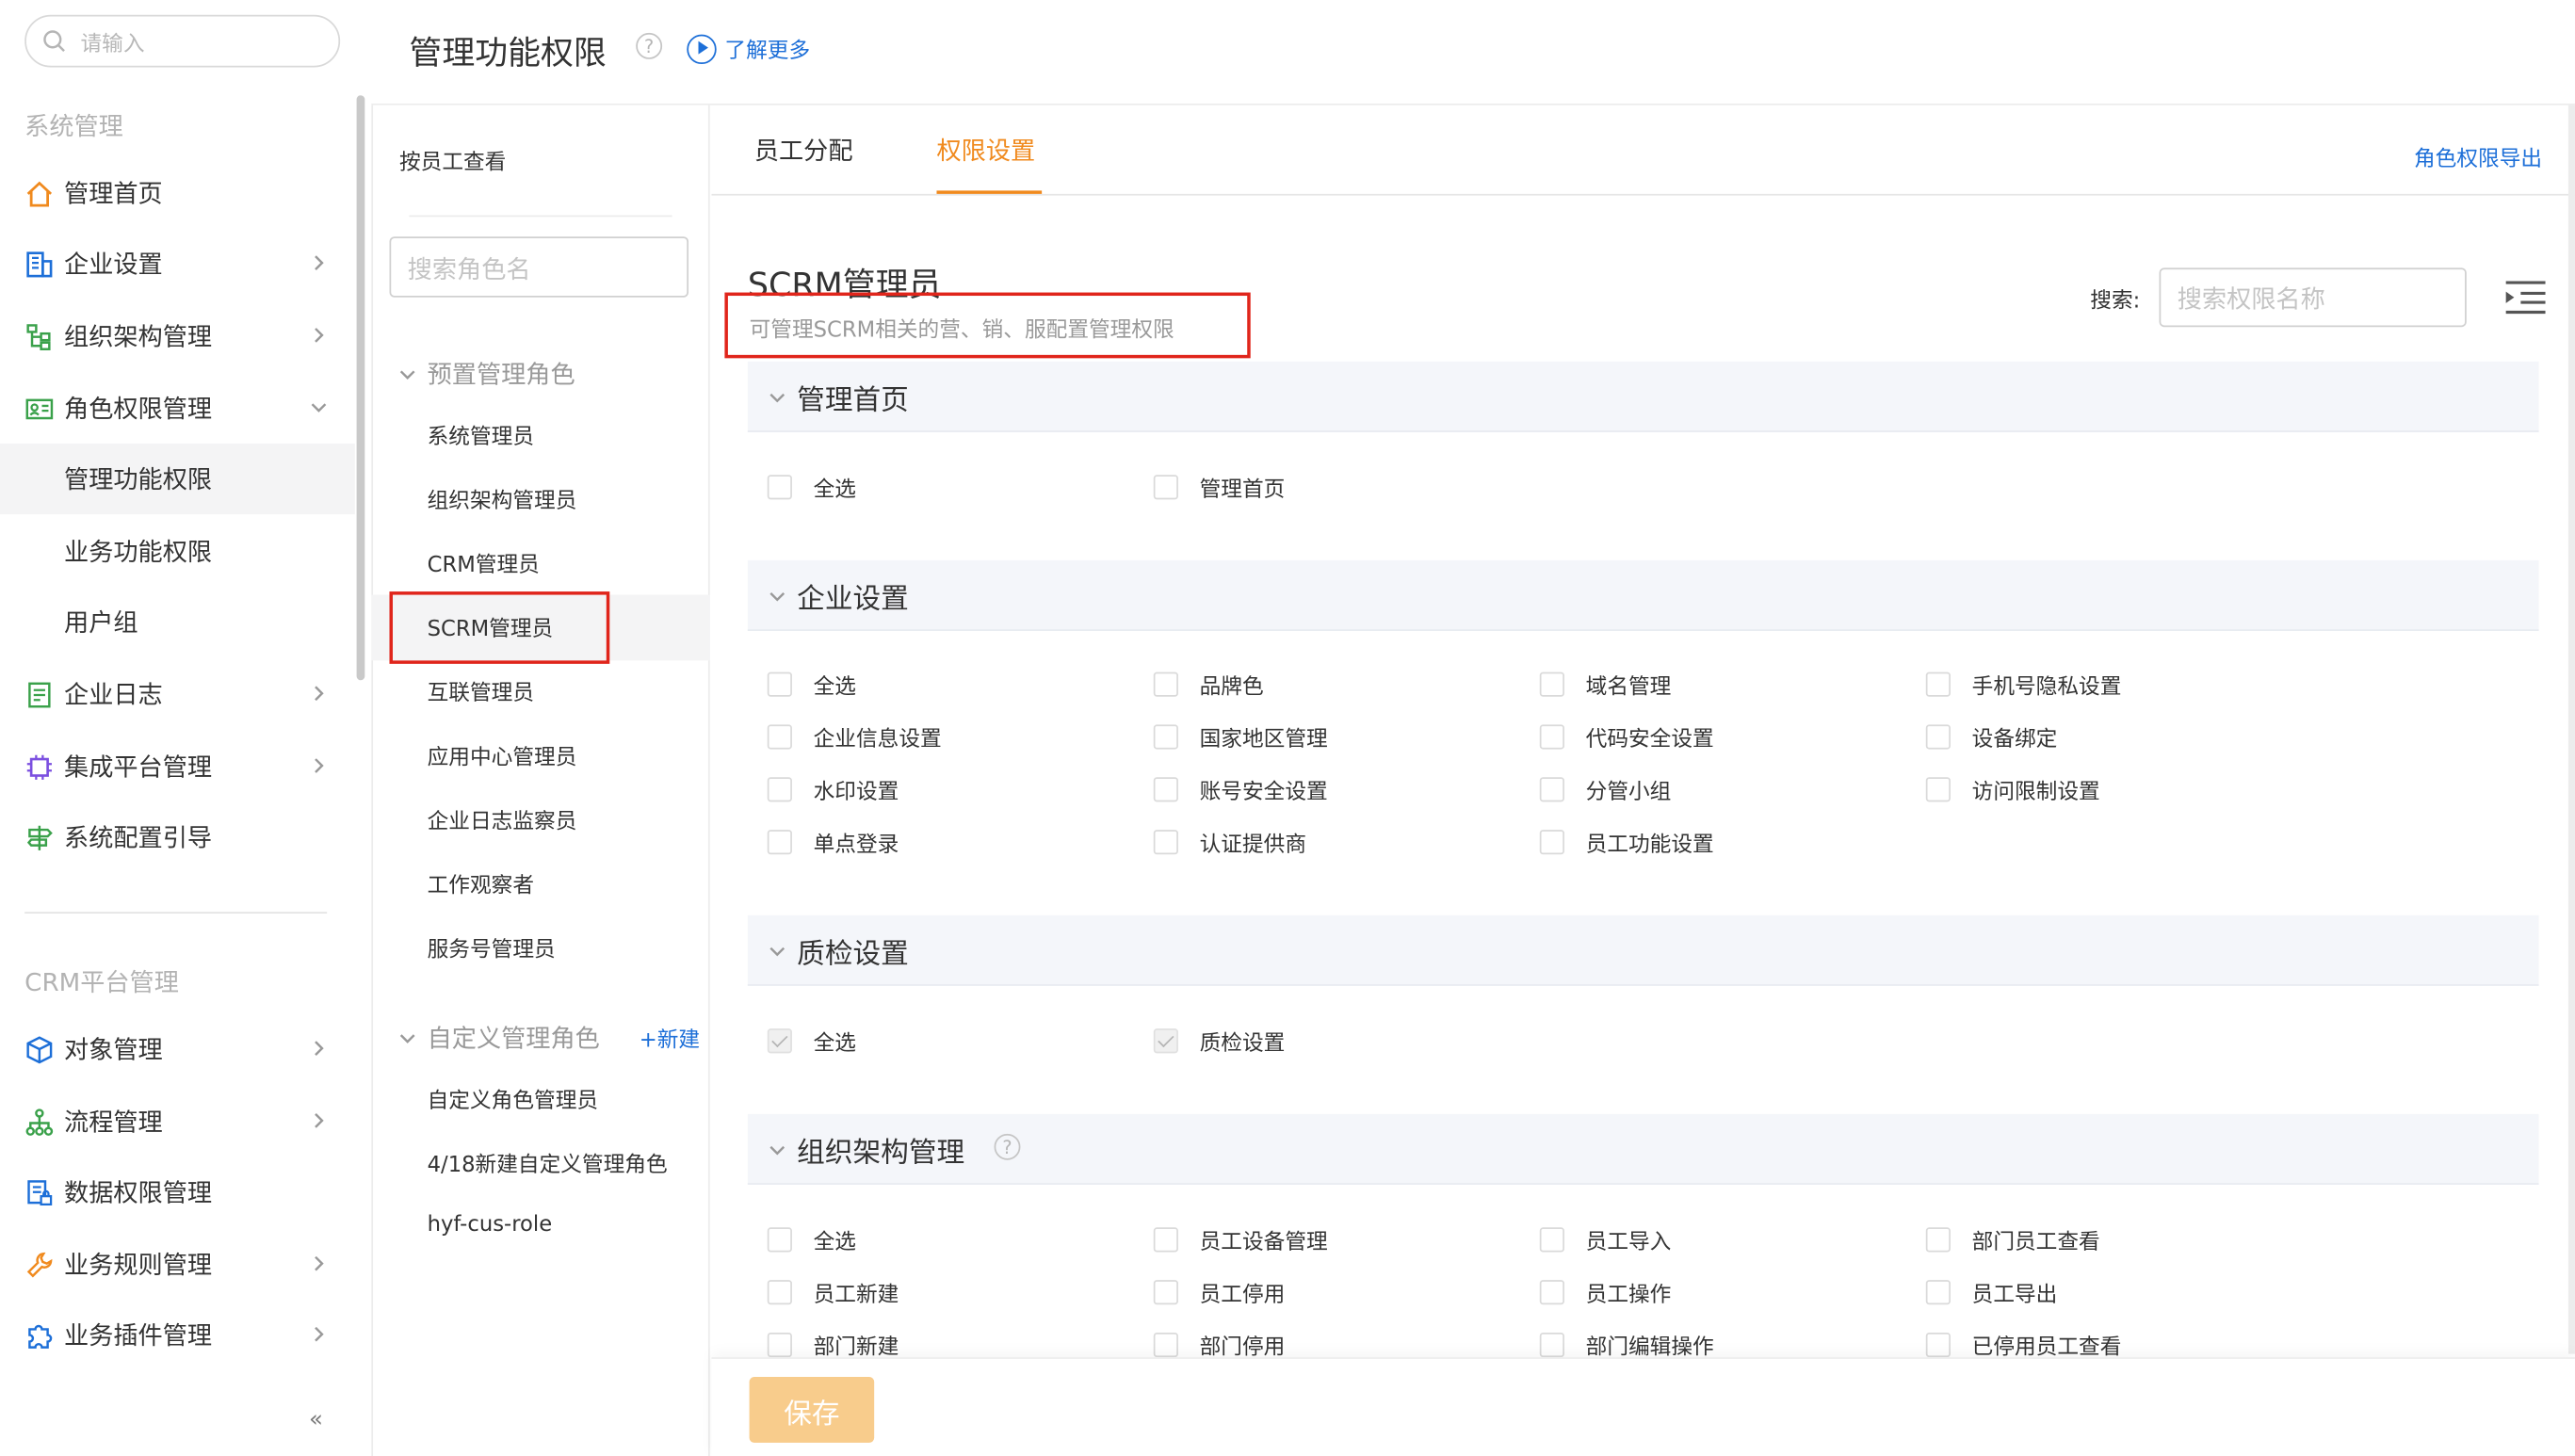 This screenshot has height=1456, width=2575. I want to click on export-role-permission-link: 角色权限导出, so click(2478, 156).